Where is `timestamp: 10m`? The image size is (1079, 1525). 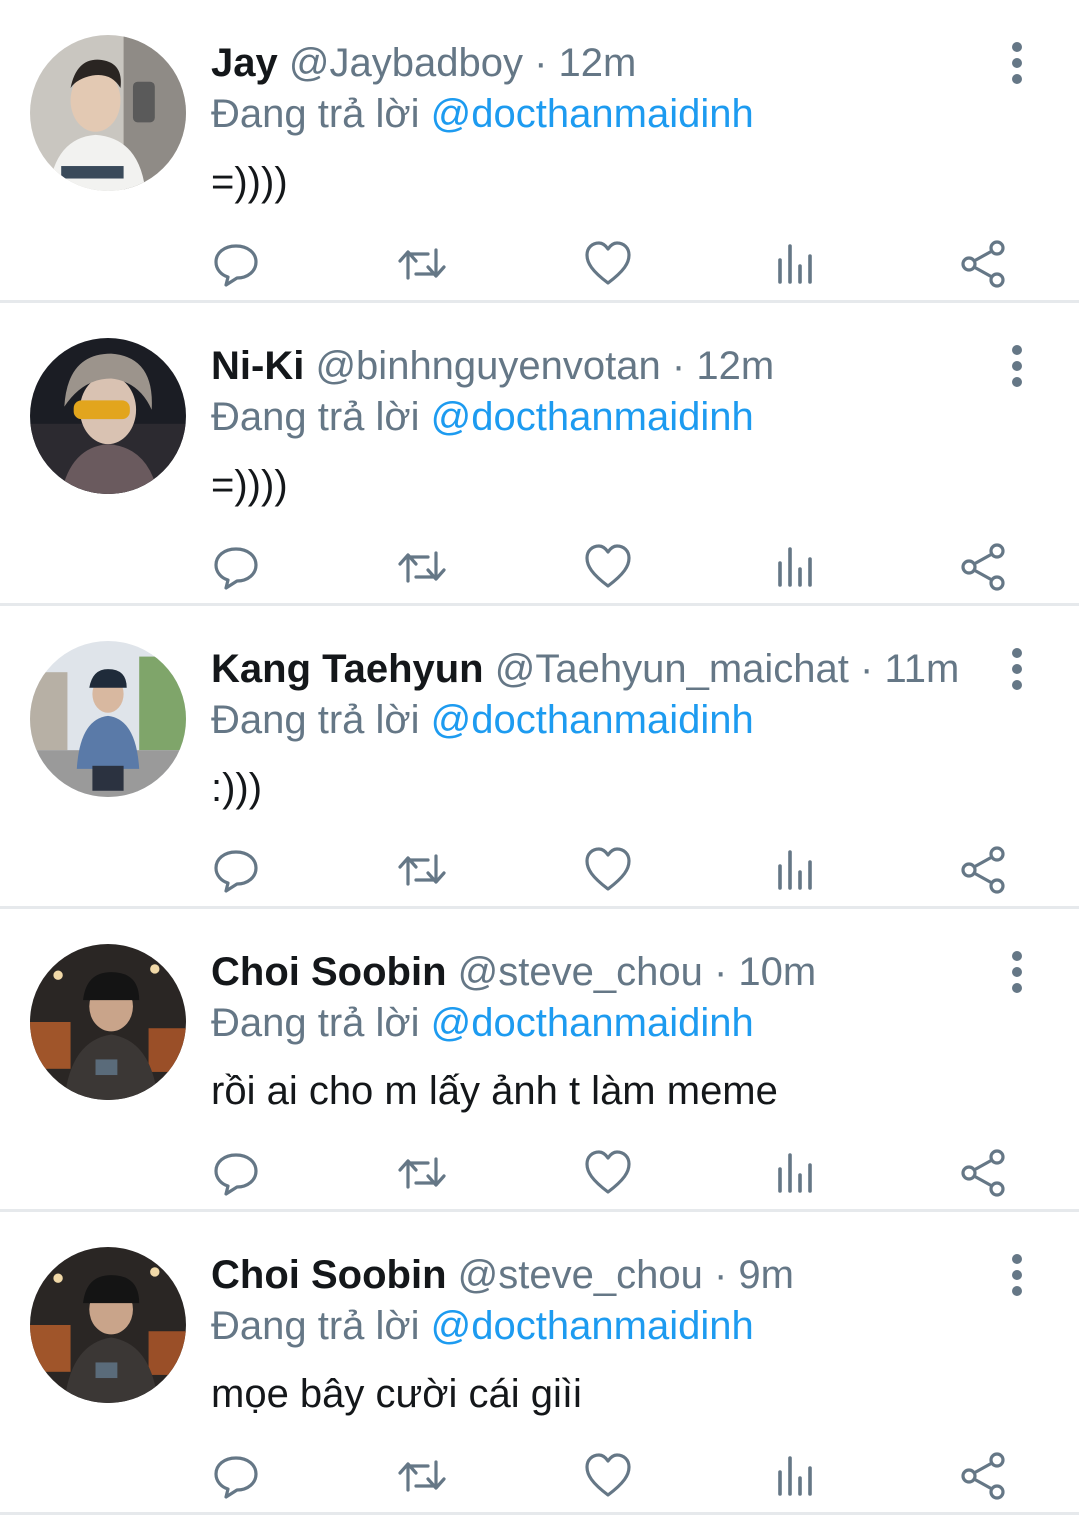
timestamp: 10m is located at coordinates (777, 972).